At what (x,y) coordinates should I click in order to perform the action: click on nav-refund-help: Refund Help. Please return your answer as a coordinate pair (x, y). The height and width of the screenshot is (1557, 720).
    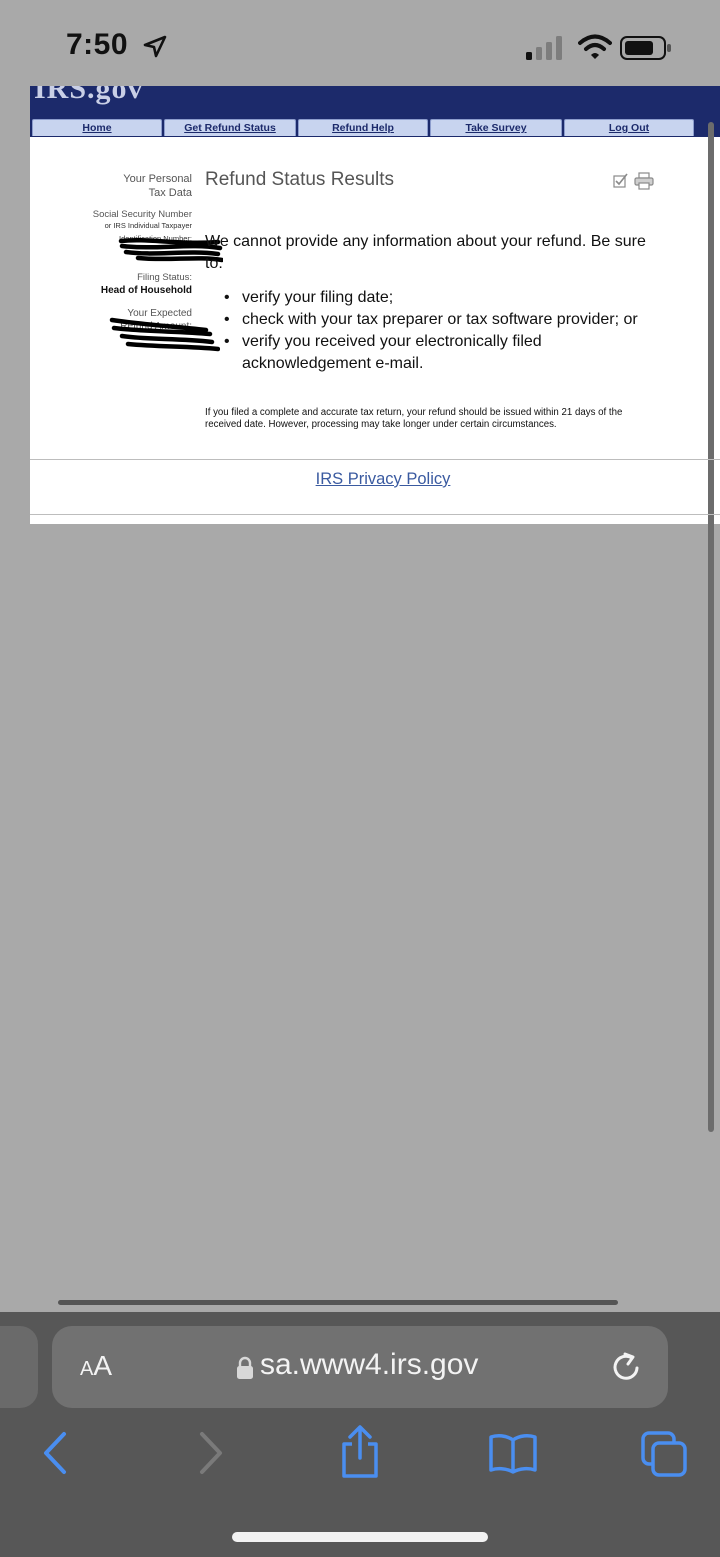
    Looking at the image, I should click on (363, 127).